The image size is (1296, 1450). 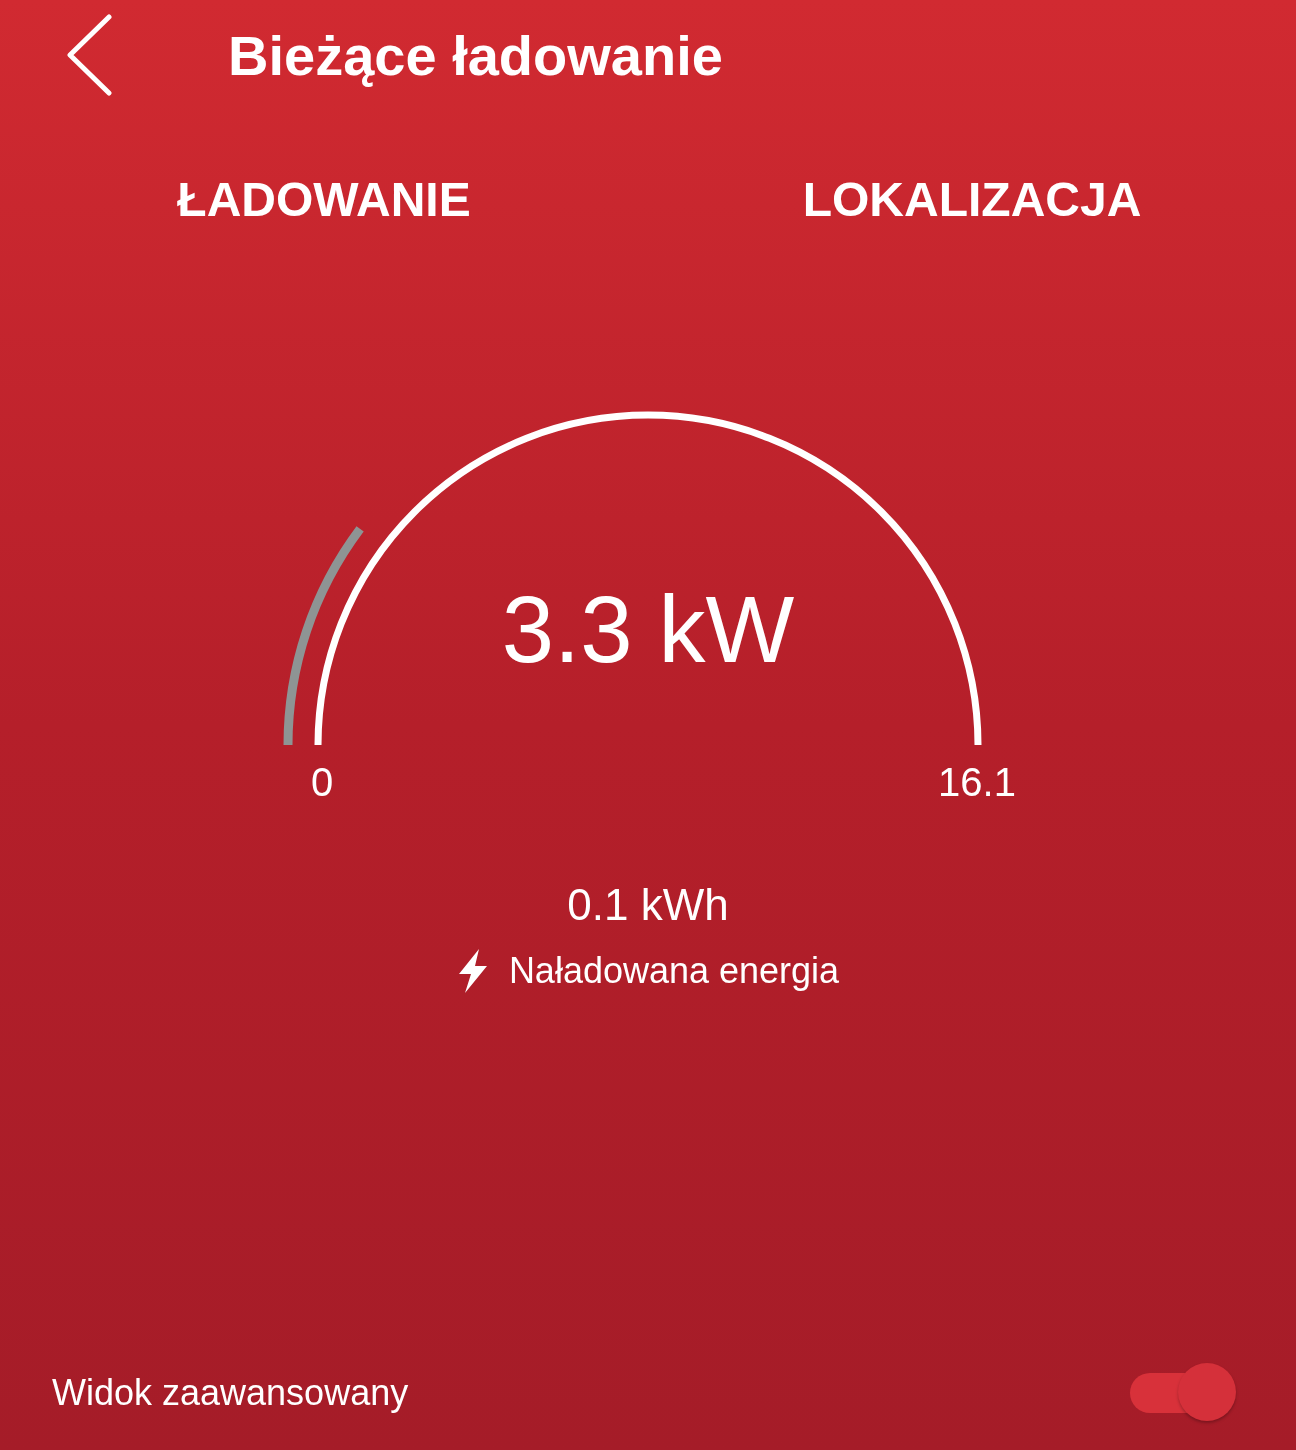 What do you see at coordinates (230, 1393) in the screenshot?
I see `advanced-view-label: Widok zaawansowany` at bounding box center [230, 1393].